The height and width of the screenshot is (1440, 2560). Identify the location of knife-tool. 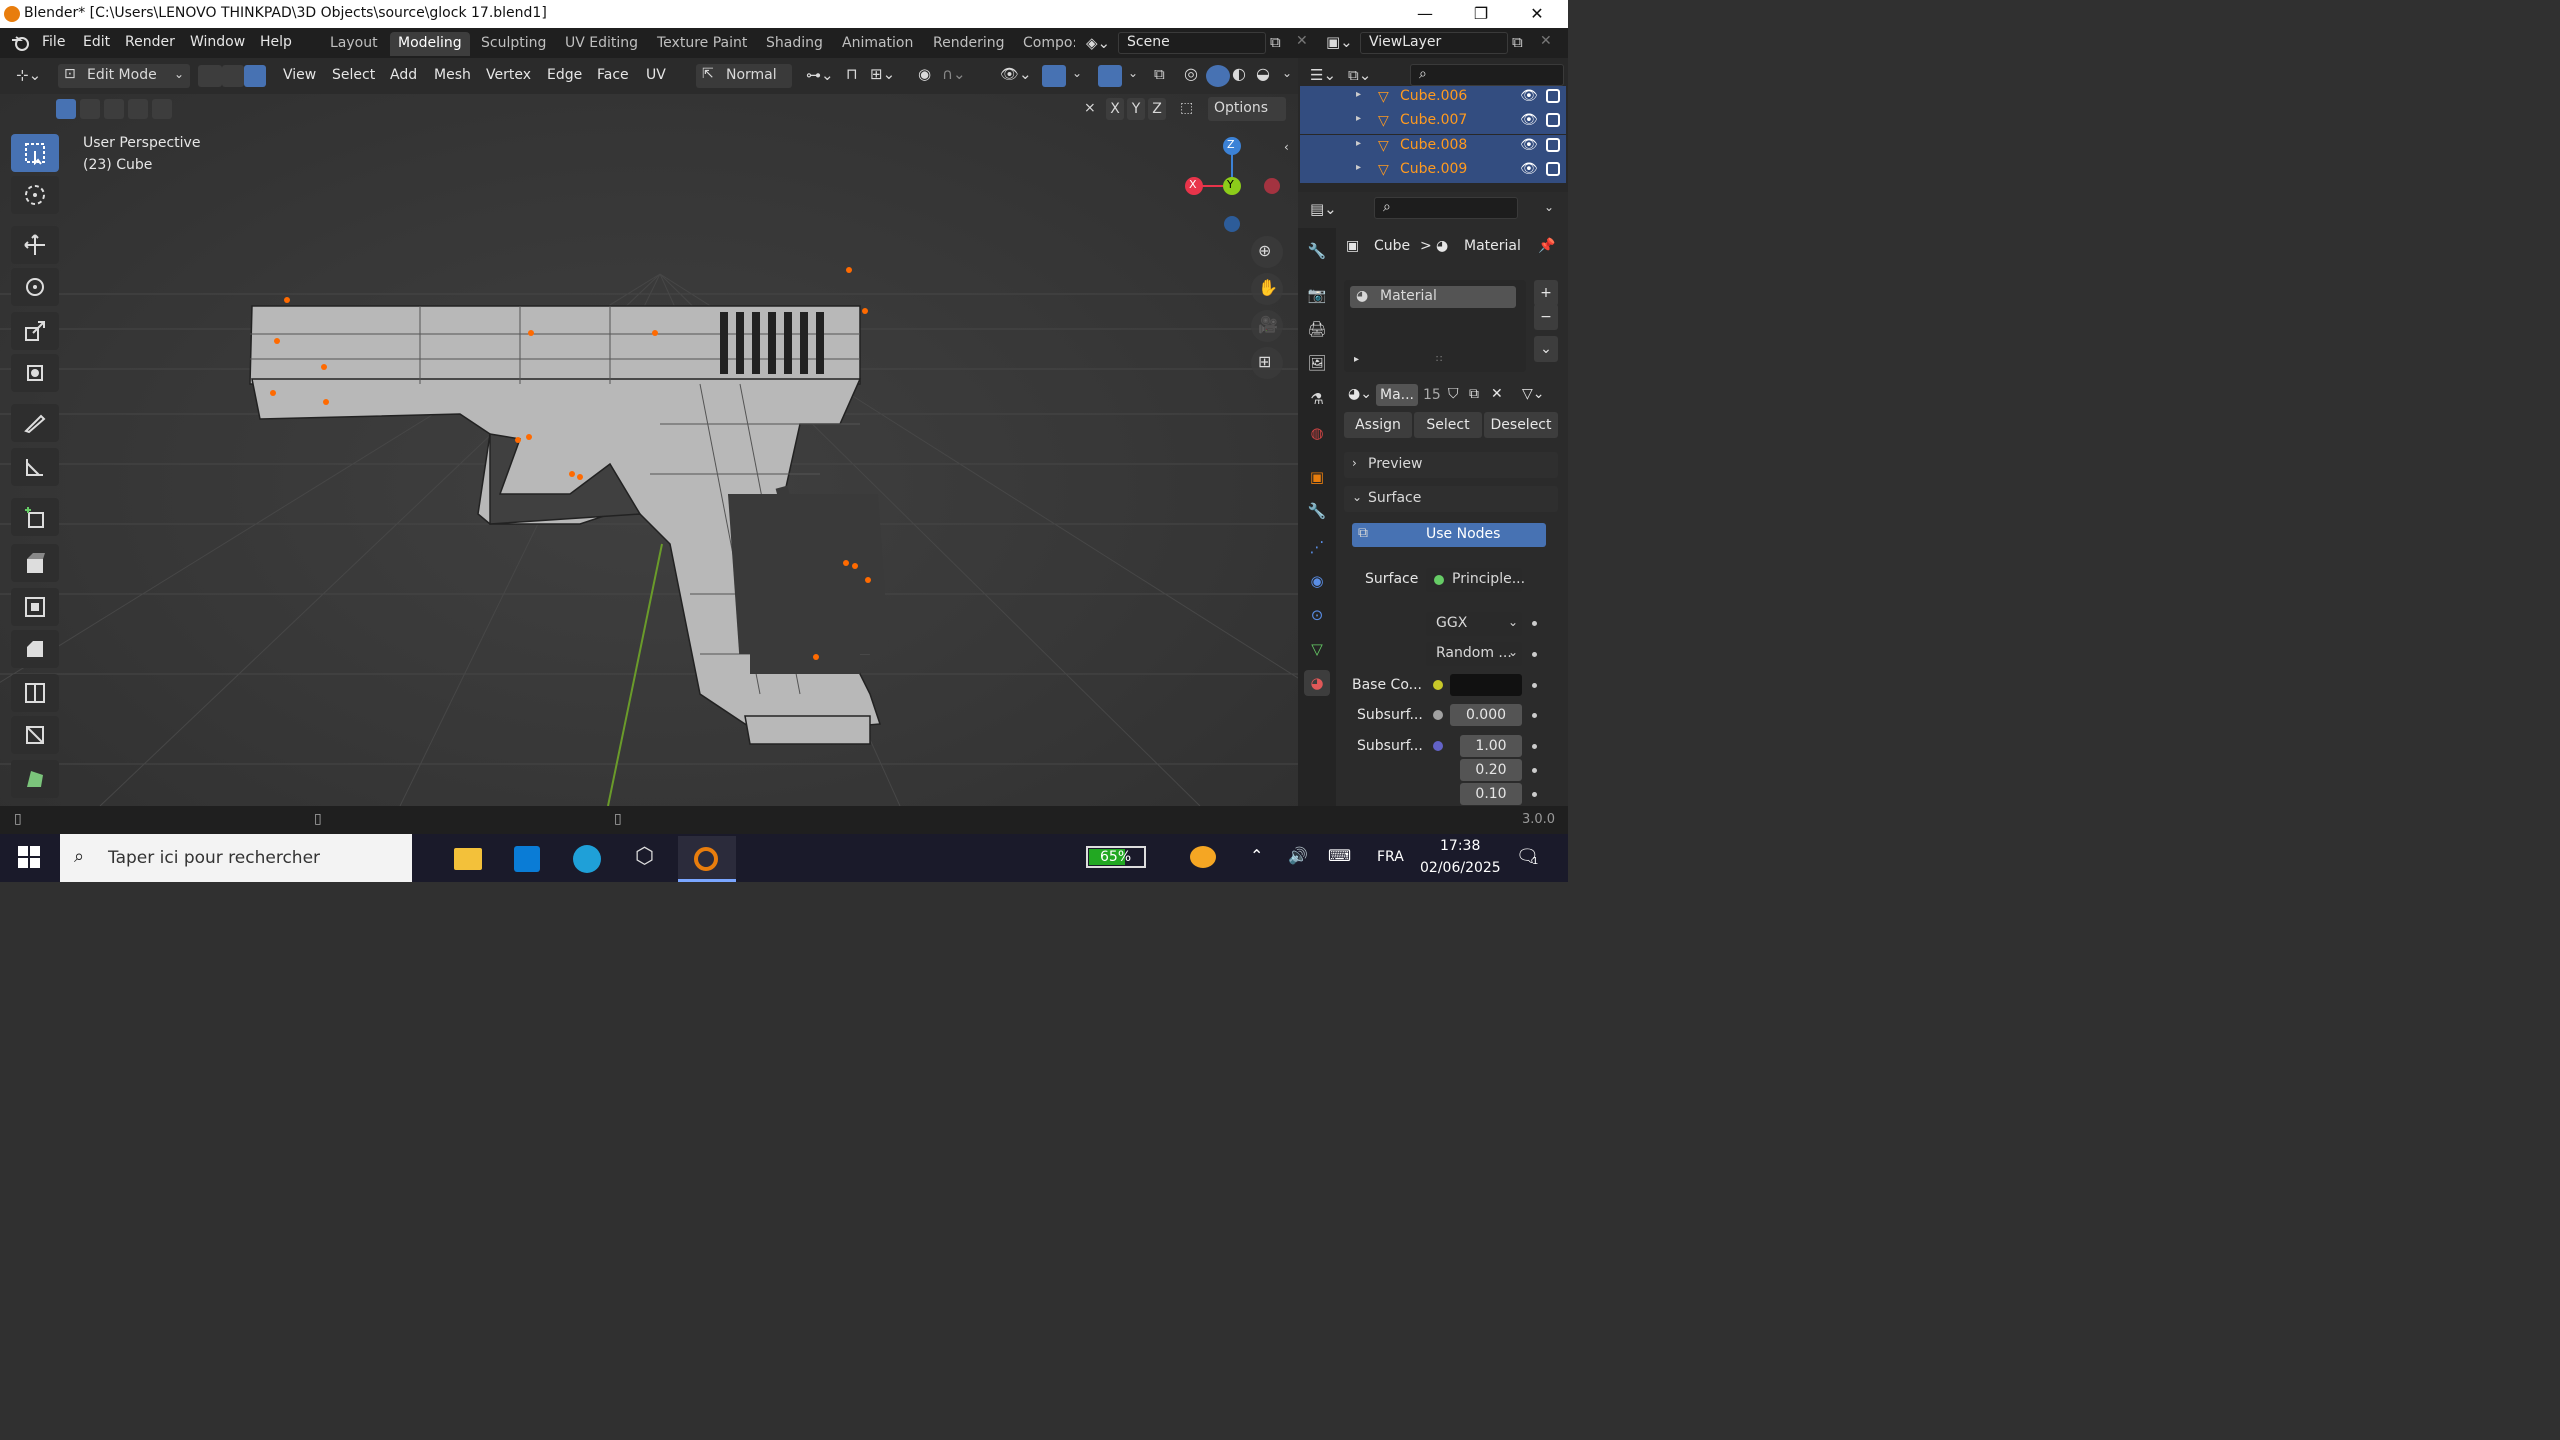
(35, 735).